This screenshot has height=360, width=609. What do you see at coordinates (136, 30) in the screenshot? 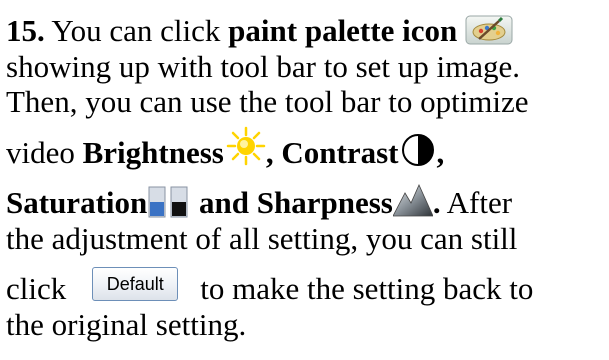
I see `line1-text: You can click` at bounding box center [136, 30].